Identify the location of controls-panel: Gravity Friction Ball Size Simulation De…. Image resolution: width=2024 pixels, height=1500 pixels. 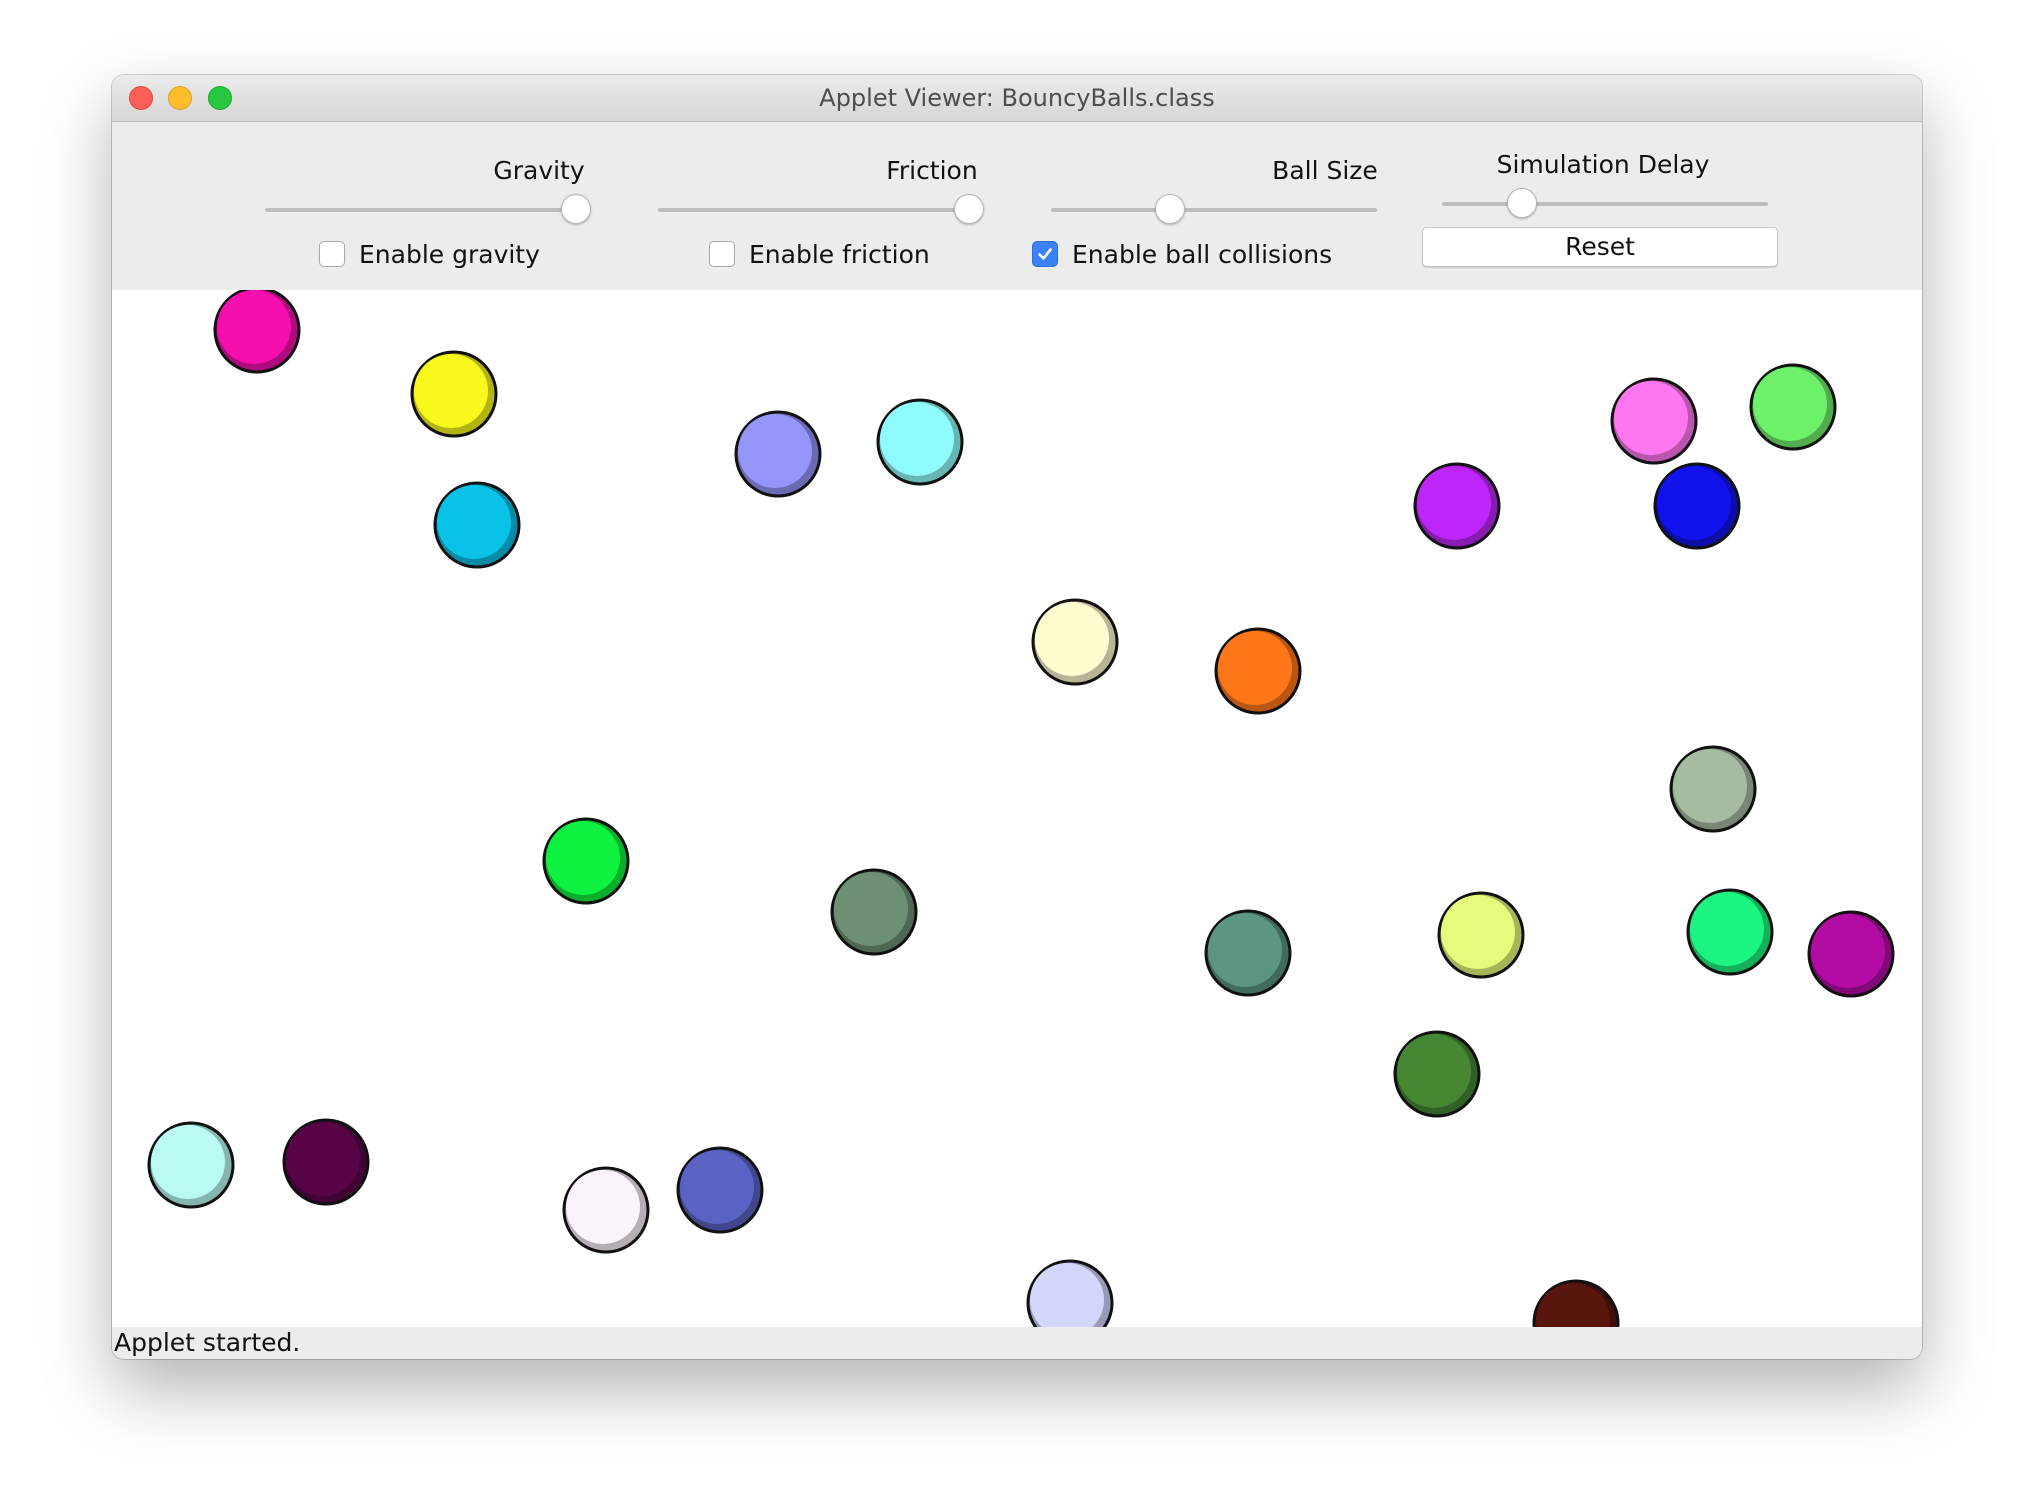
(1017, 206).